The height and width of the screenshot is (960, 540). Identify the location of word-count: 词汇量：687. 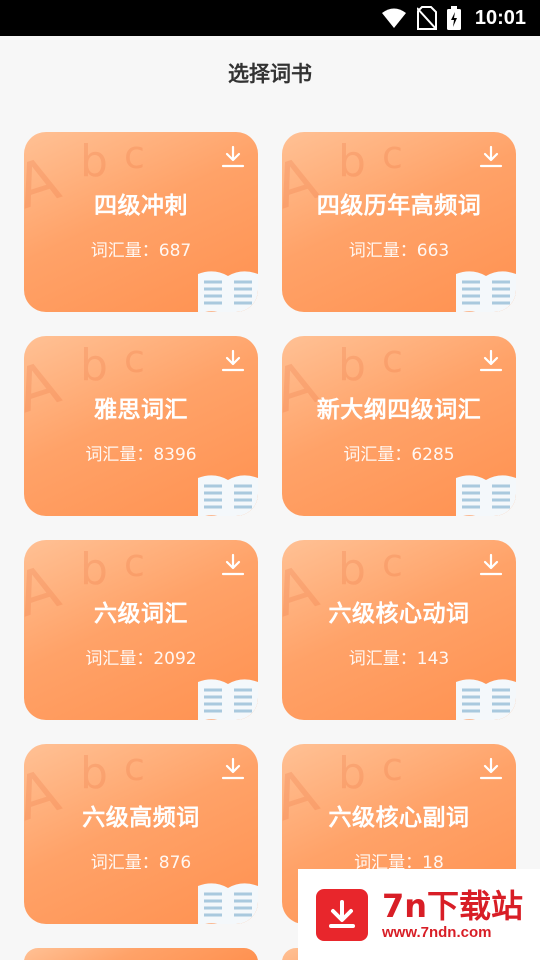
(141, 251).